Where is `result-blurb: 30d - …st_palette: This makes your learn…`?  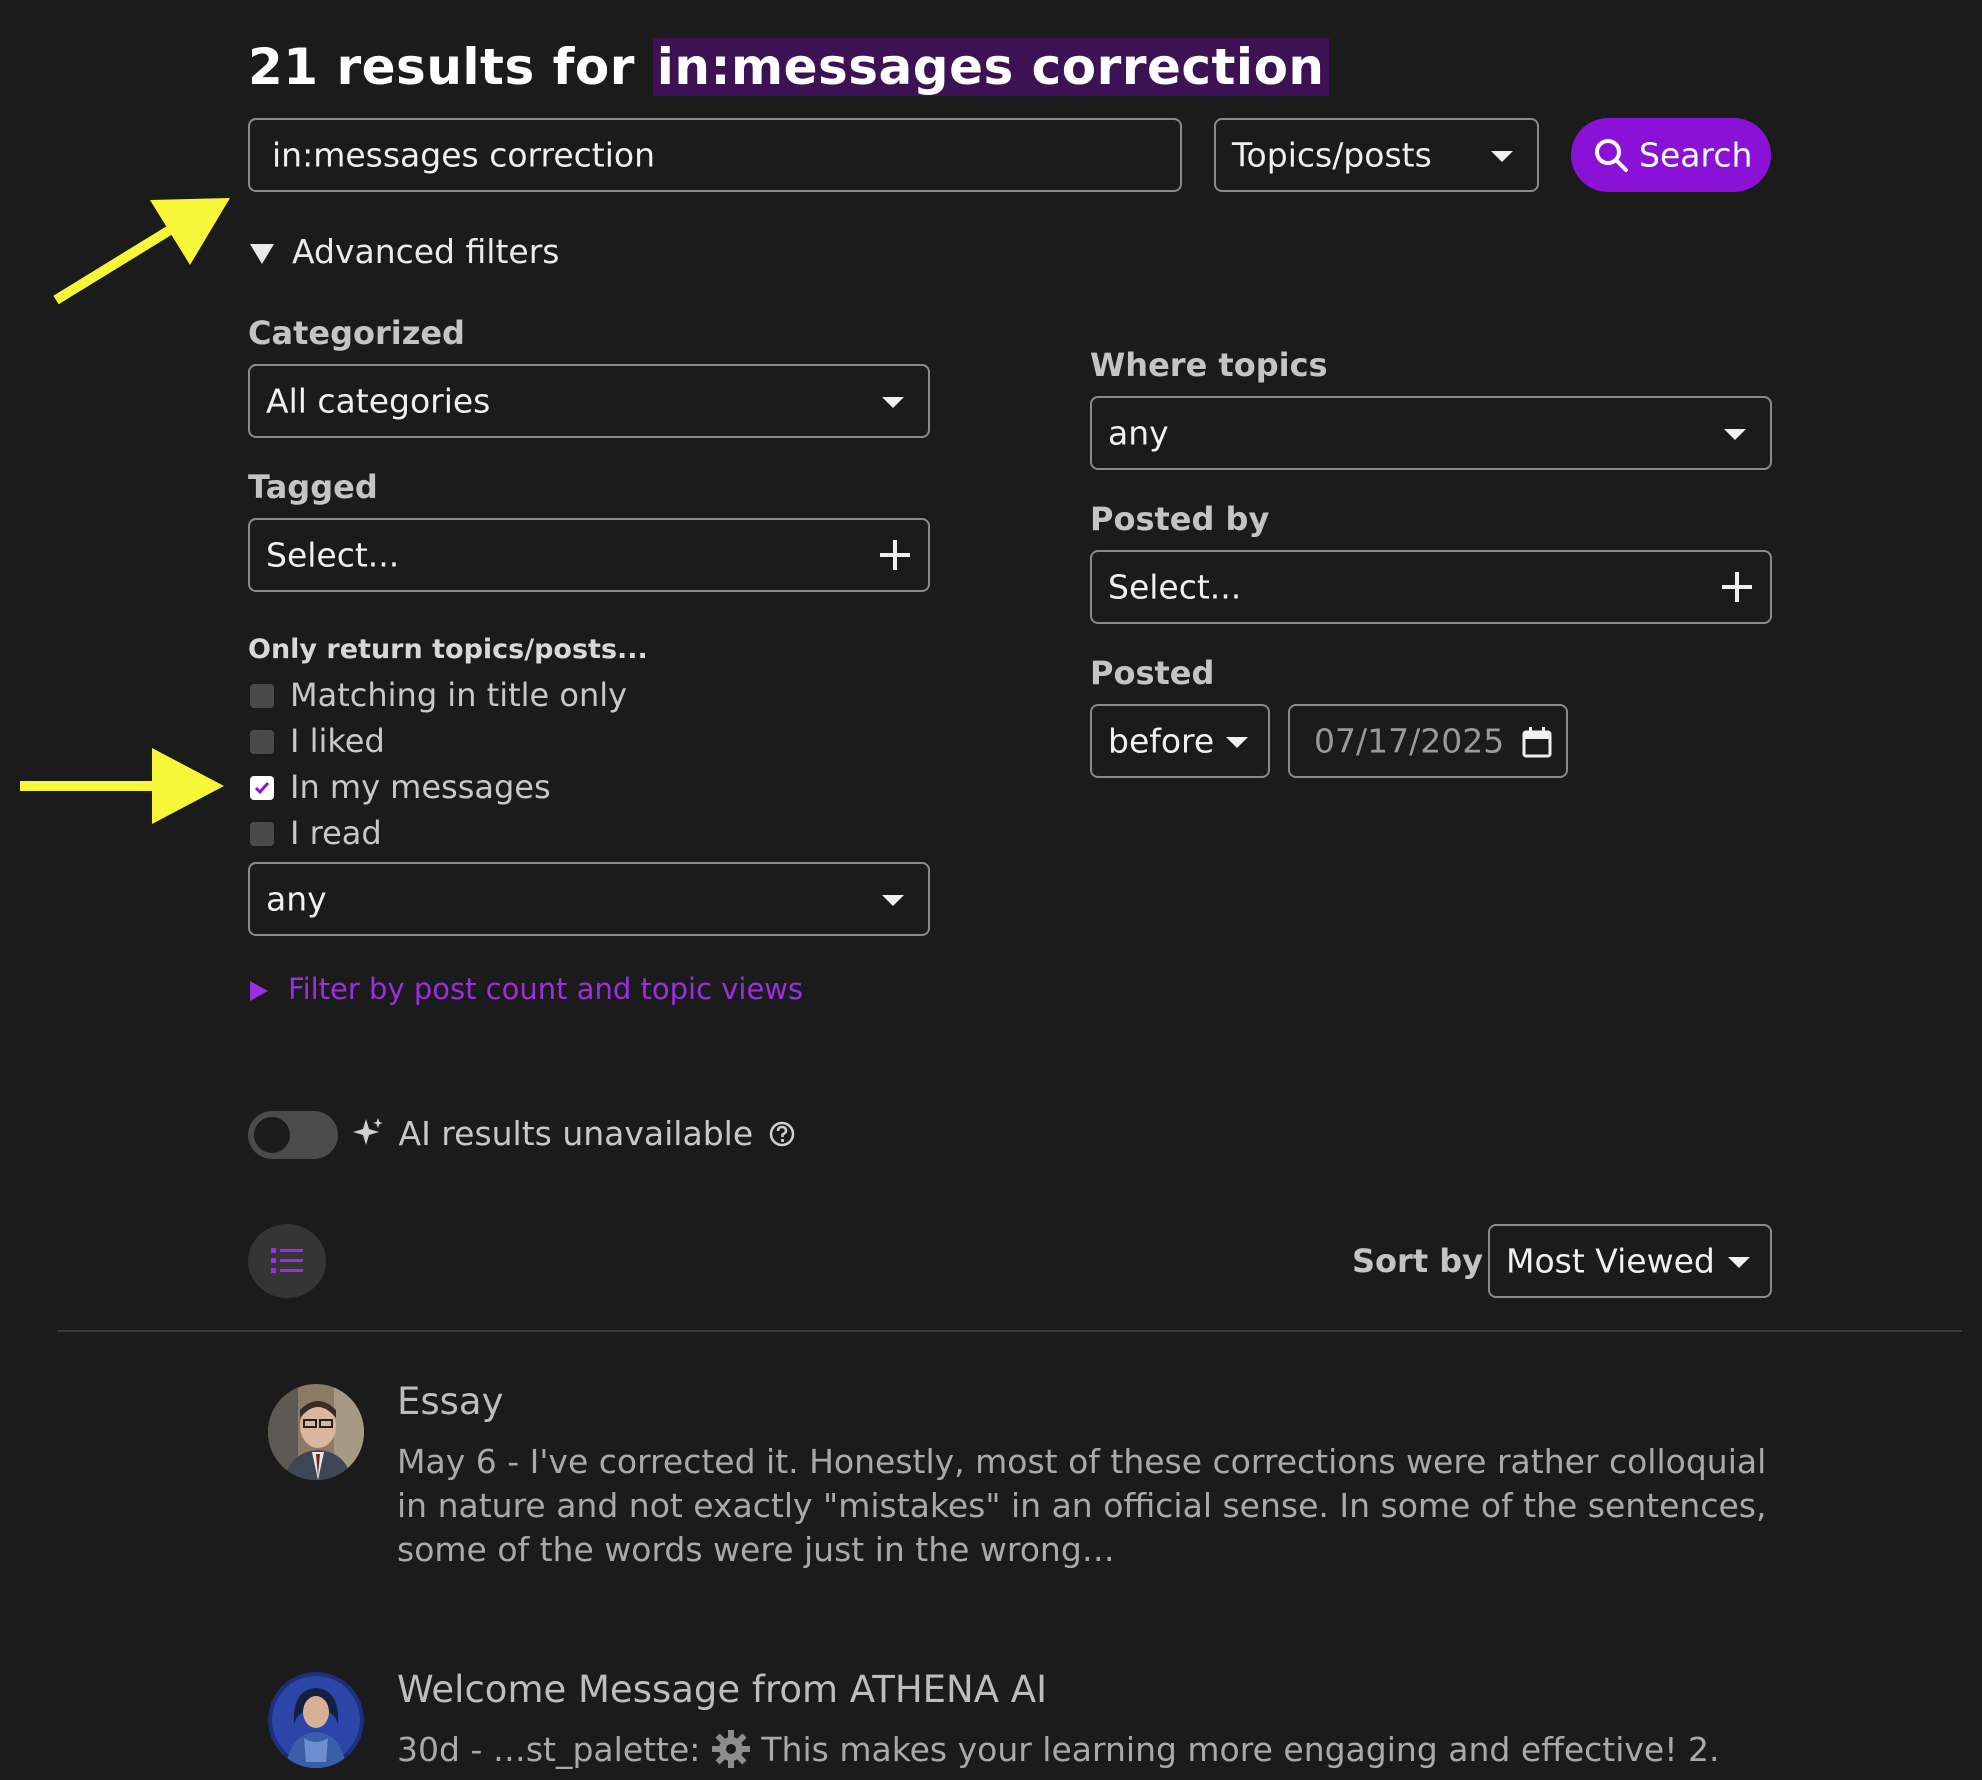 result-blurb: 30d - …st_palette: This makes your learn… is located at coordinates (1097, 1750).